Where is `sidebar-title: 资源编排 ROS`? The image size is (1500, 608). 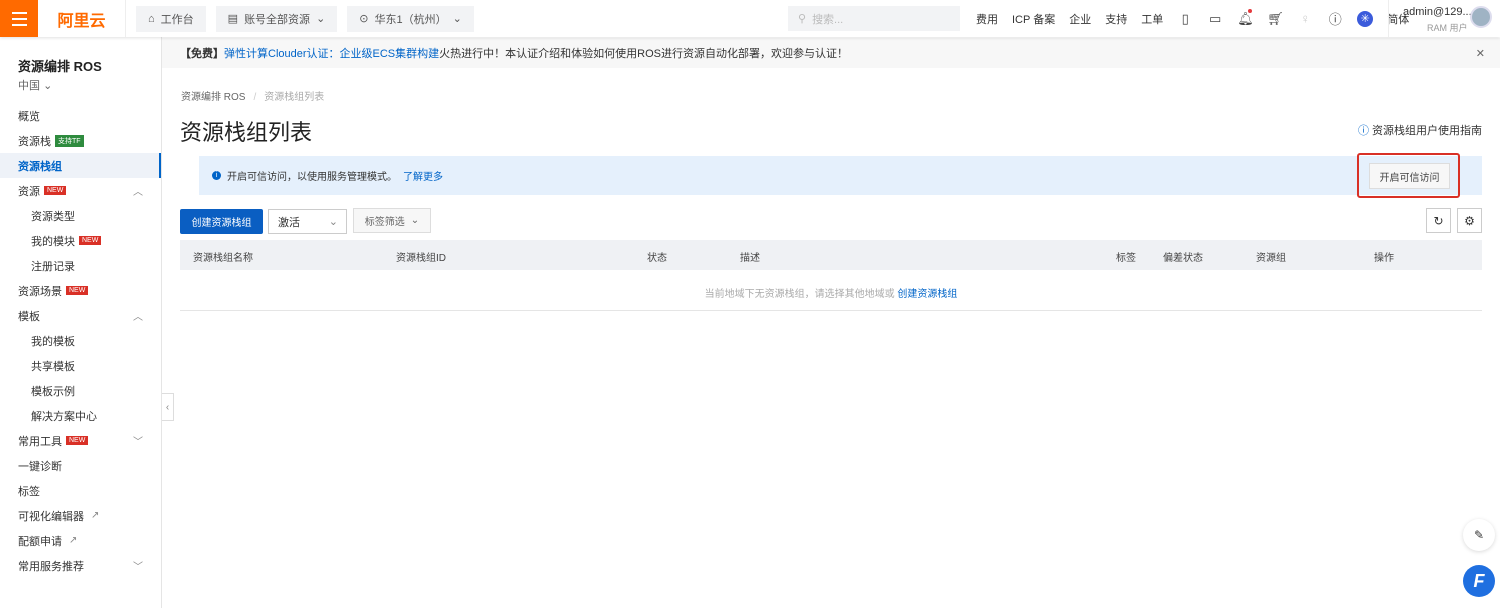
sidebar-title: 资源编排 ROS is located at coordinates (60, 66).